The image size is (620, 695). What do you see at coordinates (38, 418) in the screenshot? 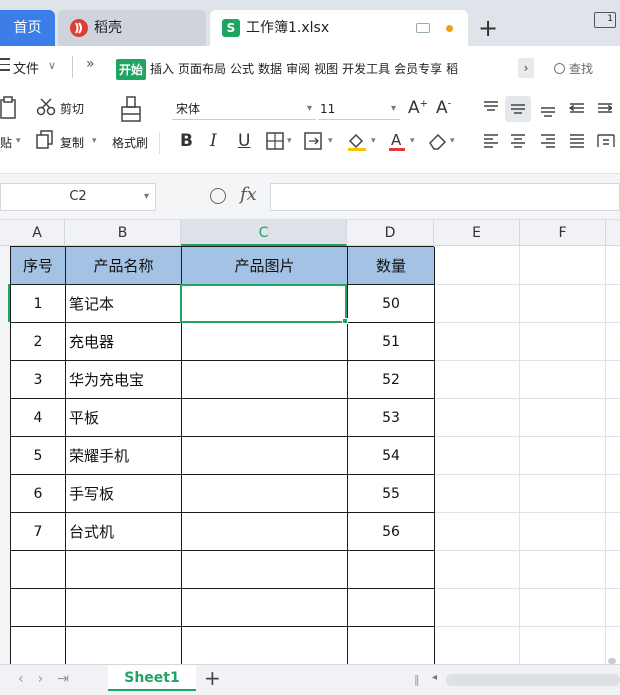
I see `table-cell: 4` at bounding box center [38, 418].